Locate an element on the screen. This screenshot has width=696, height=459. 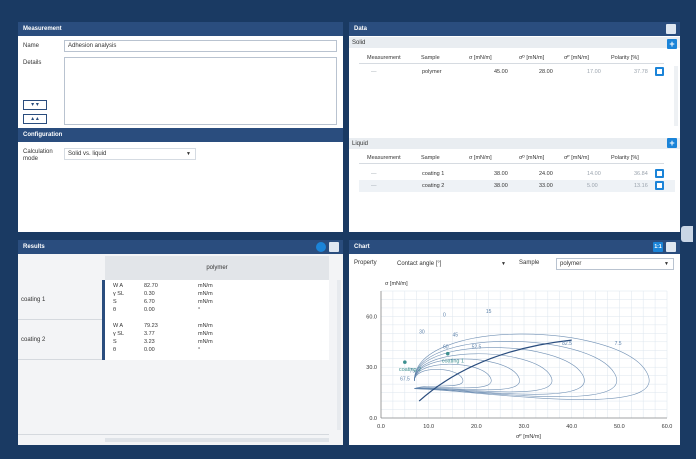
liquid-section-bar: Liquid is located at coordinates (514, 143).